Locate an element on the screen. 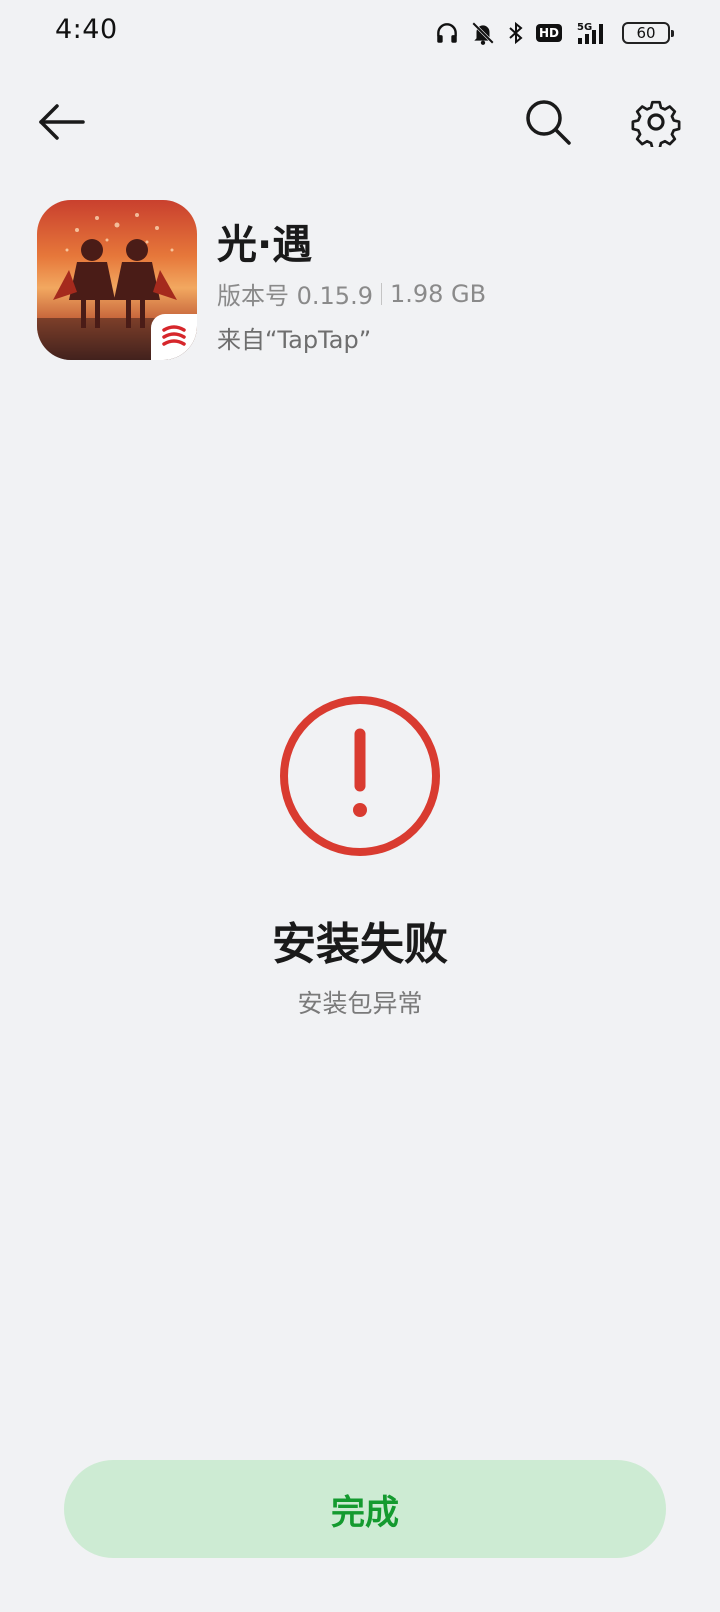 This screenshot has width=720, height=1612. app-source: 来自“TapTap” is located at coordinates (294, 340).